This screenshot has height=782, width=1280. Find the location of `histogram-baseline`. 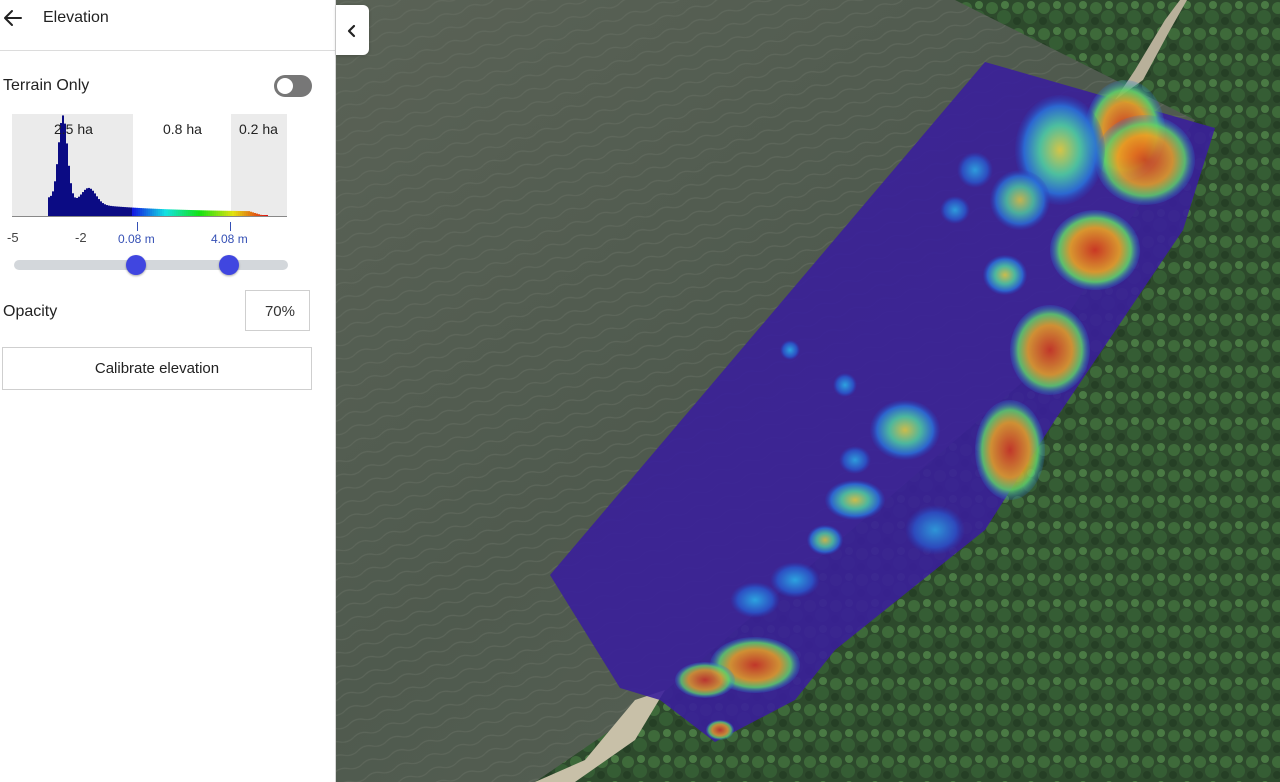

histogram-baseline is located at coordinates (149, 216).